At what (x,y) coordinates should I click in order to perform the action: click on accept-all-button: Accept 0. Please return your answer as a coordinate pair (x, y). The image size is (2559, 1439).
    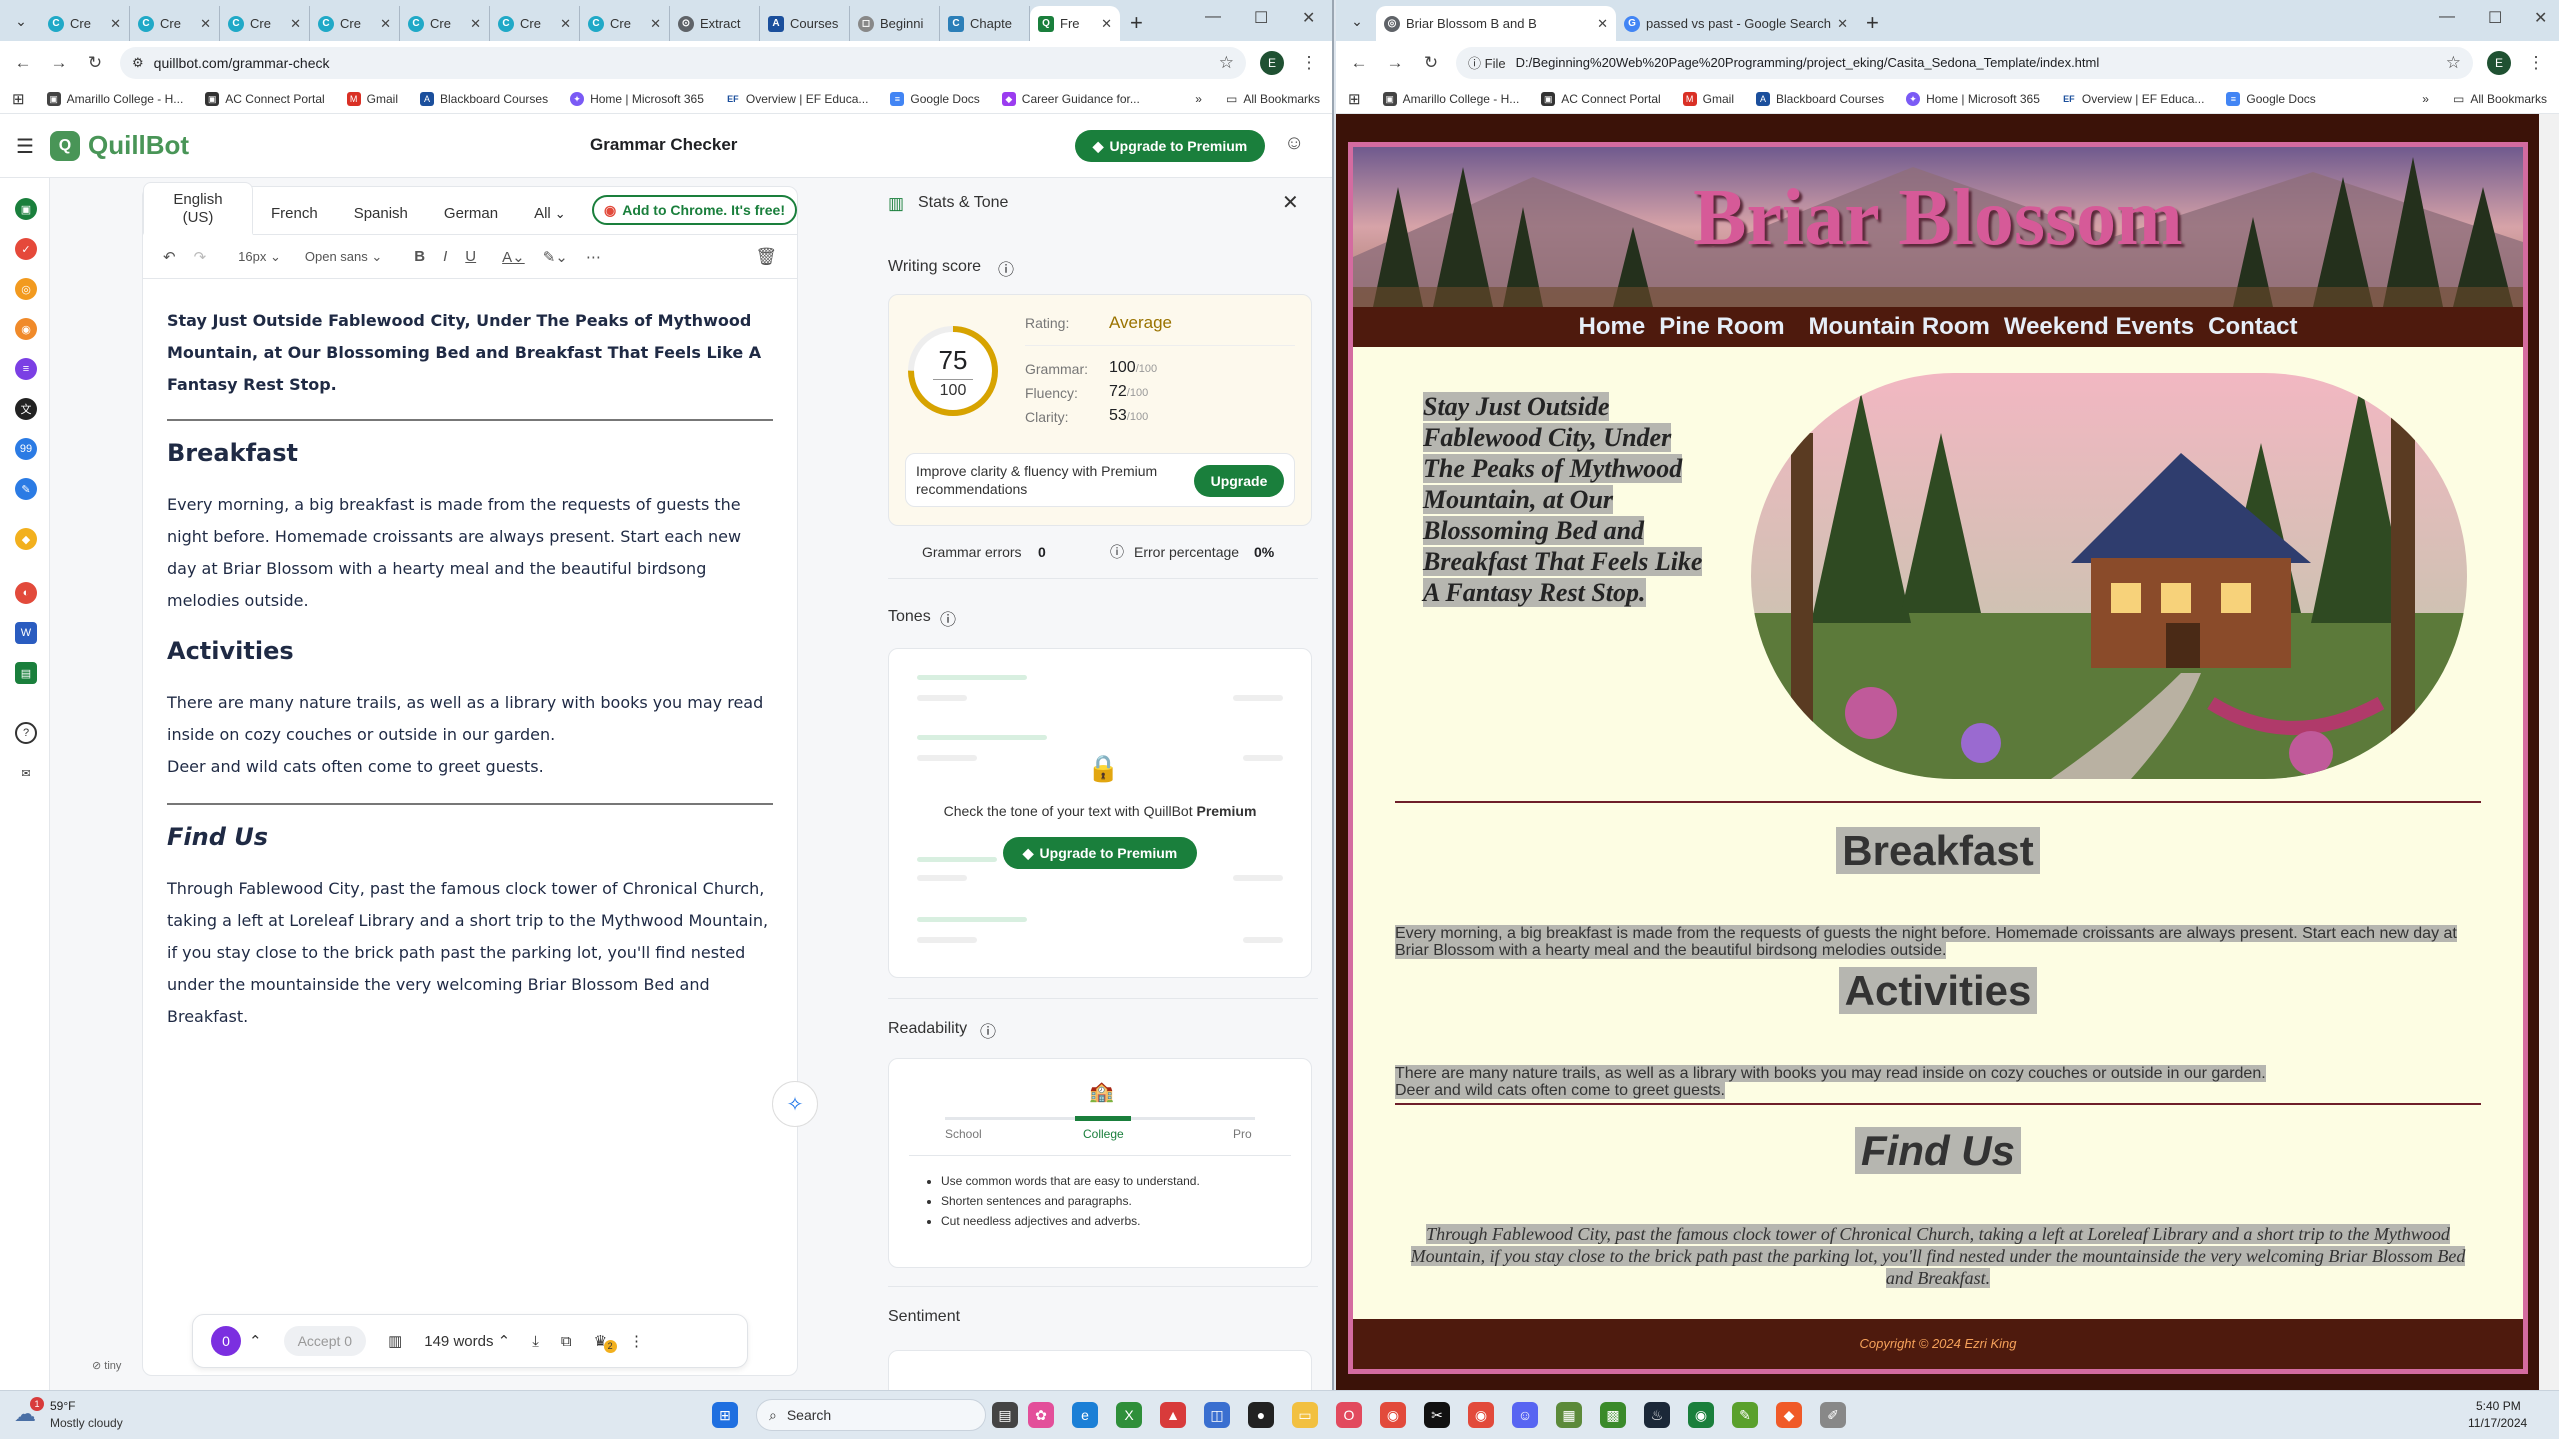
    Looking at the image, I should click on (325, 1341).